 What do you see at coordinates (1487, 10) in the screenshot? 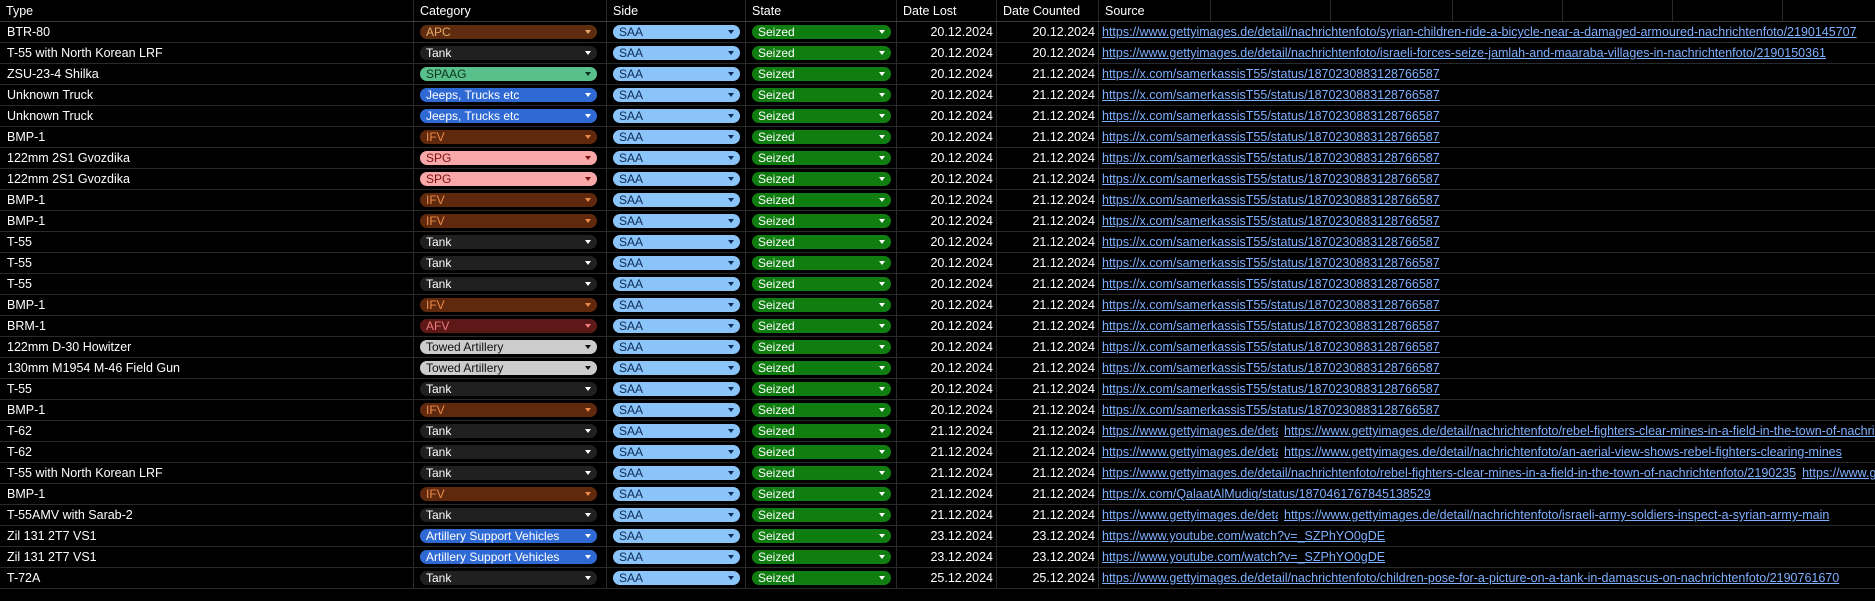
I see `header-source: Source` at bounding box center [1487, 10].